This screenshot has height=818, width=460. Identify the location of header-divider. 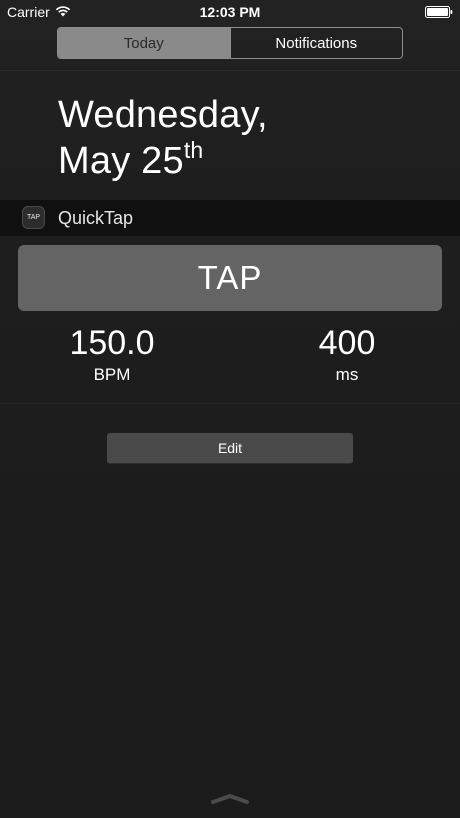
(230, 70).